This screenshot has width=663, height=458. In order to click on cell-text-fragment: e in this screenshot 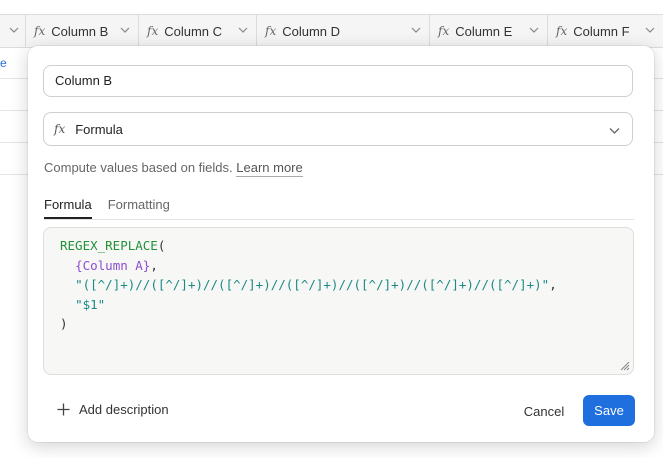, I will do `click(3, 63)`.